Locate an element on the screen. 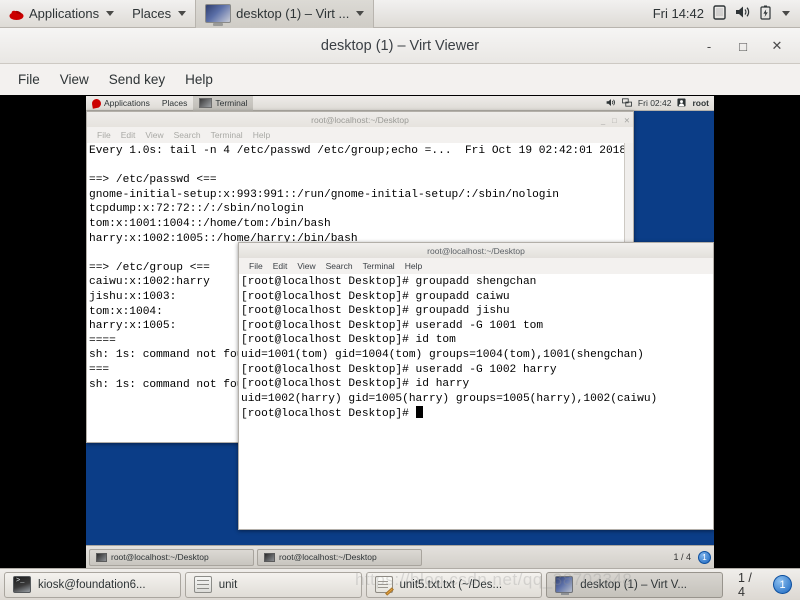 This screenshot has height=600, width=800. host-applications-menu: Applications is located at coordinates (61, 14).